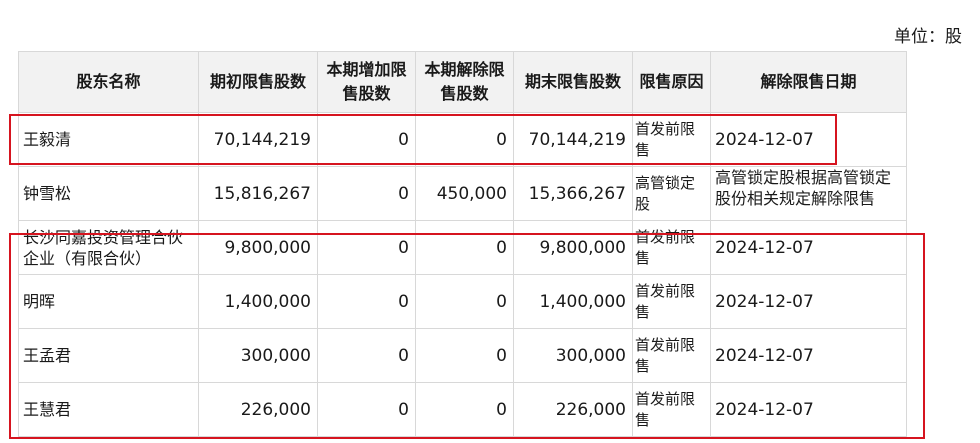  What do you see at coordinates (108, 355) in the screenshot?
I see `shareholder-name: 王孟君` at bounding box center [108, 355].